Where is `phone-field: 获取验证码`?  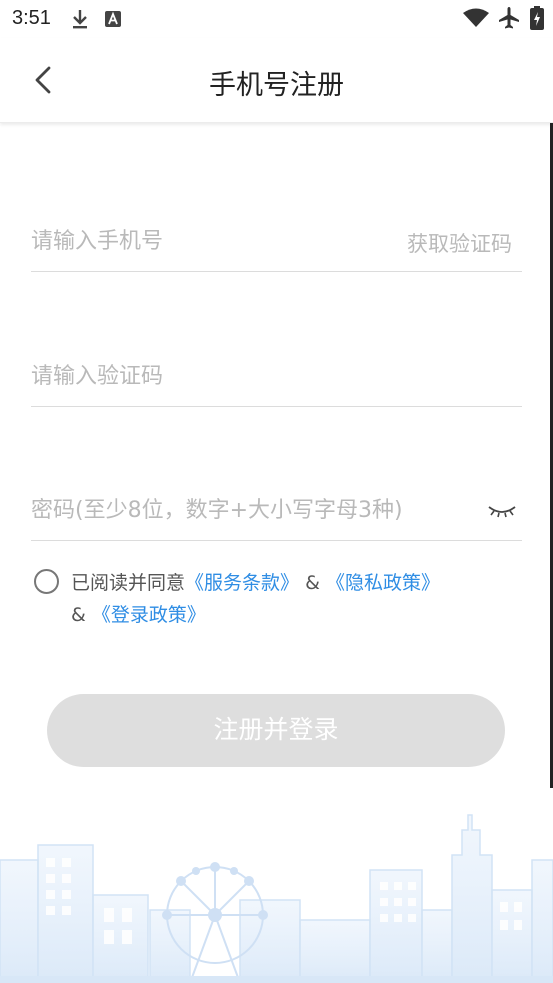
phone-field: 获取验证码 is located at coordinates (276, 242).